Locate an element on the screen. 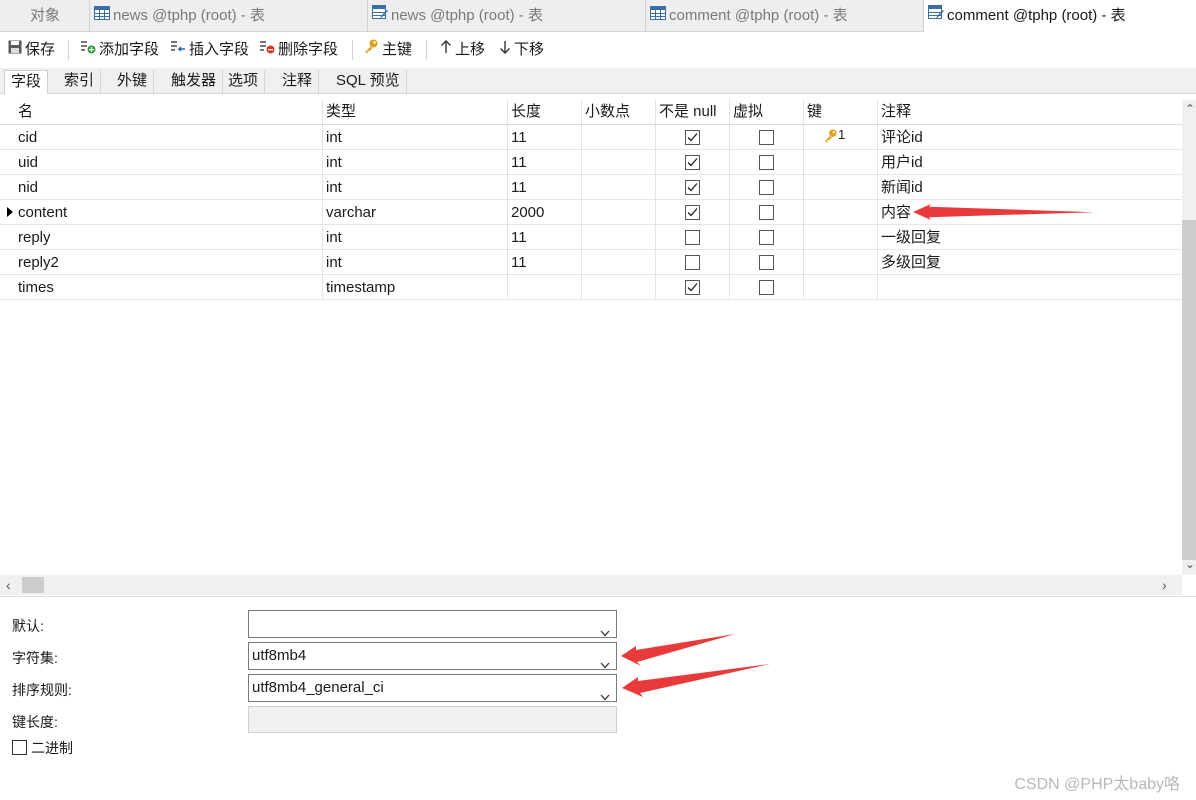  column-header-length: 长度 is located at coordinates (545, 112).